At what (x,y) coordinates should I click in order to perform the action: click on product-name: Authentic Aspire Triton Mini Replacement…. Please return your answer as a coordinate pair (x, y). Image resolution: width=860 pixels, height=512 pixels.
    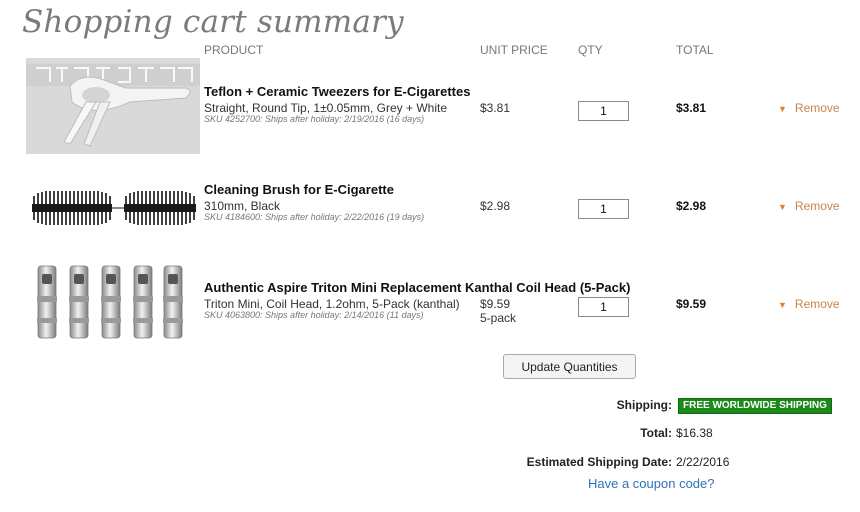
    Looking at the image, I should click on (417, 287).